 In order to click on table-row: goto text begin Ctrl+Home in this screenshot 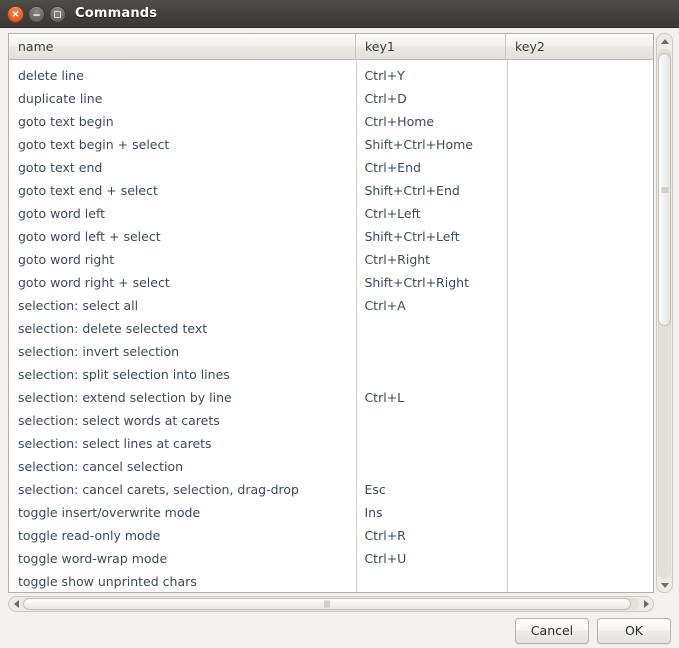, I will do `click(331, 121)`.